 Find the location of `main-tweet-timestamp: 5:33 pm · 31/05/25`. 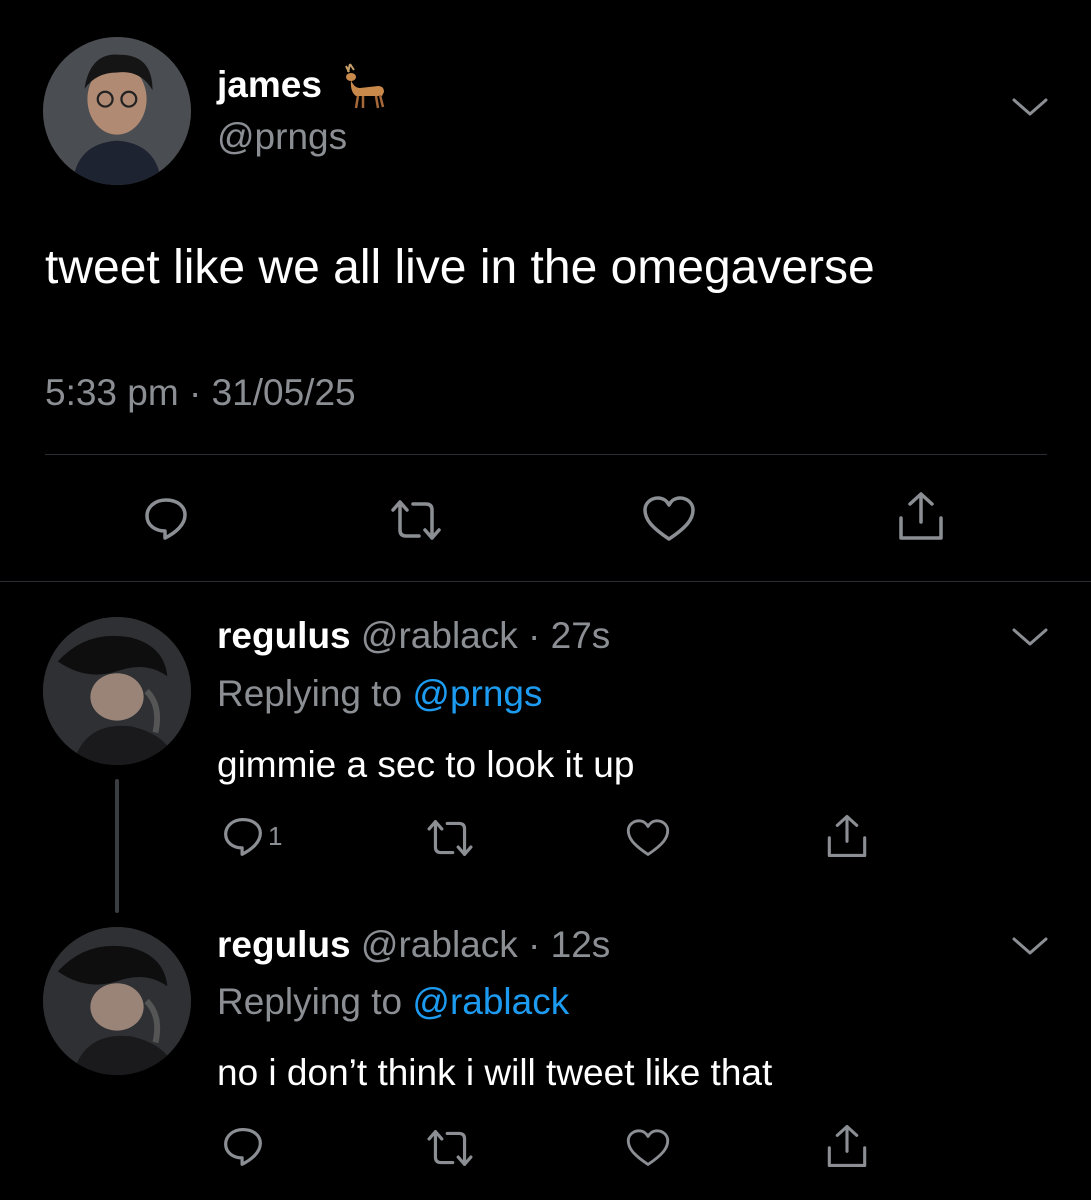

main-tweet-timestamp: 5:33 pm · 31/05/25 is located at coordinates (200, 392).